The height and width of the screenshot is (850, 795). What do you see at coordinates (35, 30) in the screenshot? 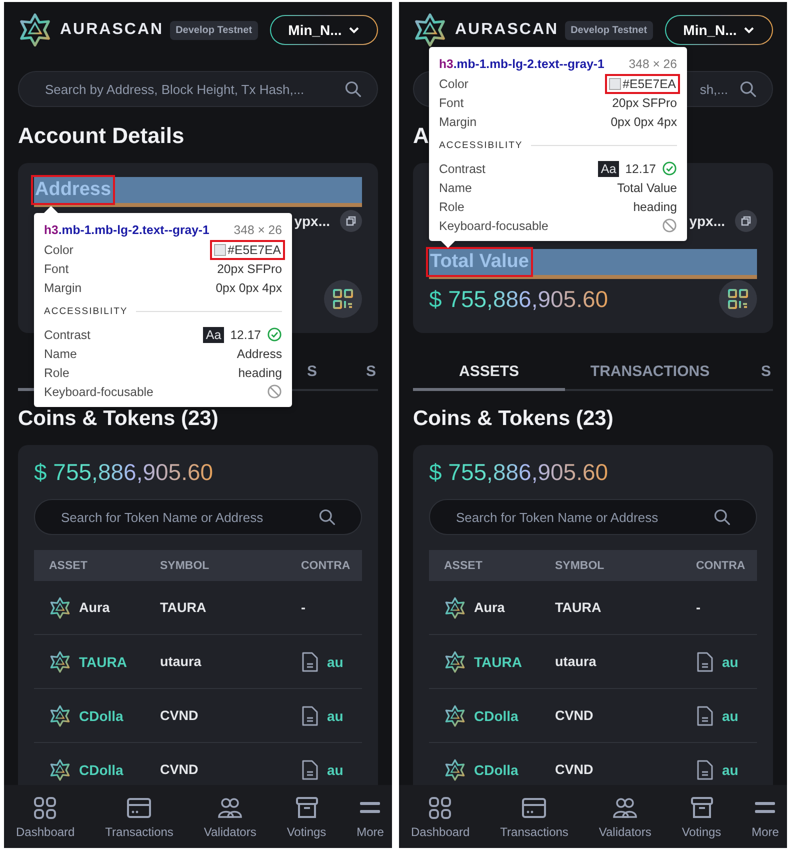
I see `star-logo-icon` at bounding box center [35, 30].